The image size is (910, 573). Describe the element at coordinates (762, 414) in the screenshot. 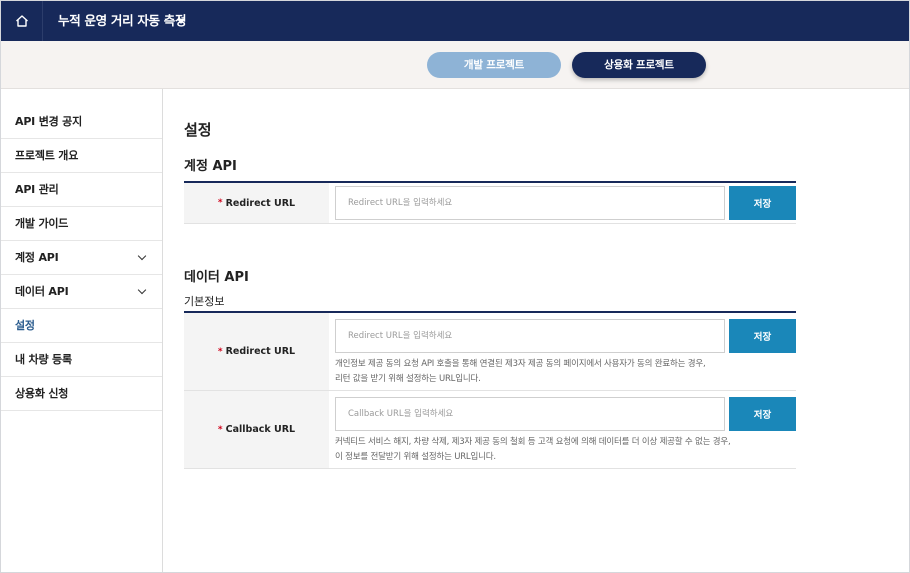

I see `callback-save-button: 저장` at that location.